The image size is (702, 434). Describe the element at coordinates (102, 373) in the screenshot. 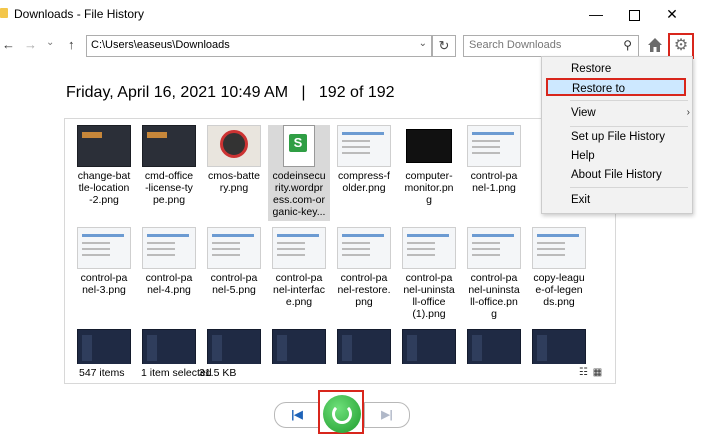

I see `item-count: 547 items` at that location.